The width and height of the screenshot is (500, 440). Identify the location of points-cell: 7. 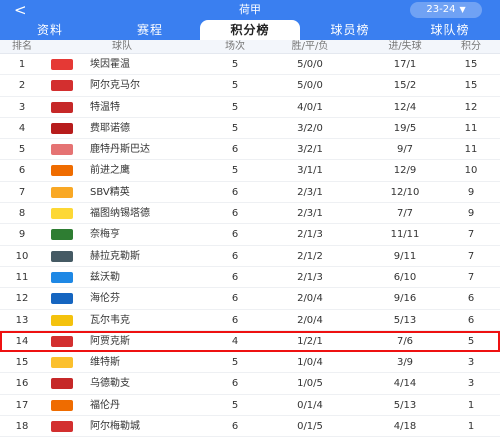
(471, 235).